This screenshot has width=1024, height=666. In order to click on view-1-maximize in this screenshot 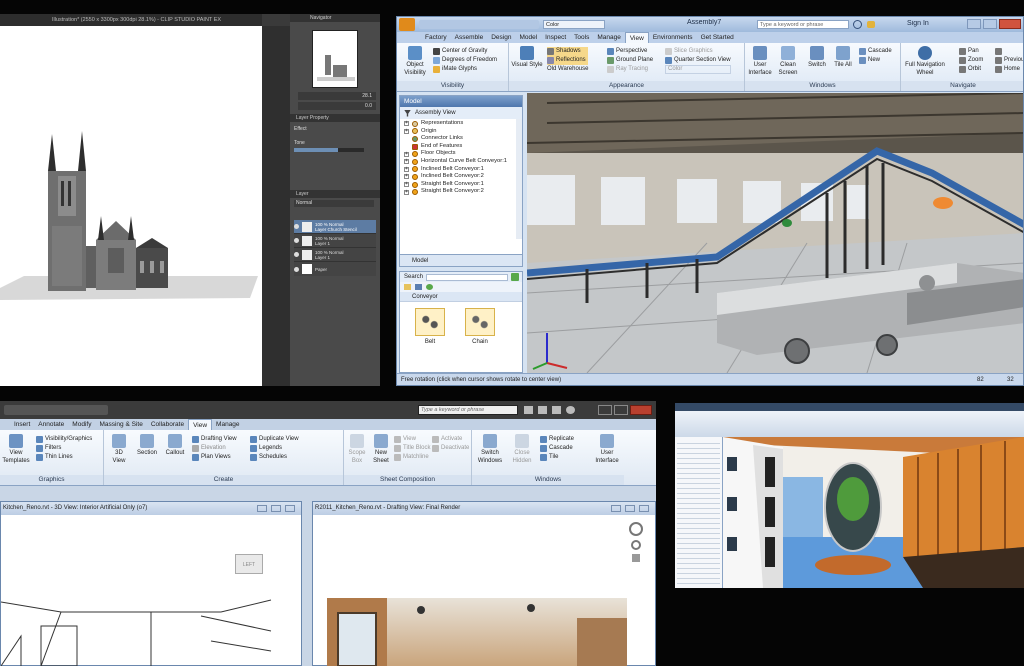, I will do `click(276, 508)`.